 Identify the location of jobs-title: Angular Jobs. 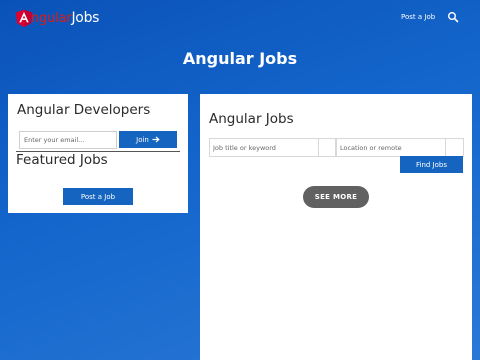
(251, 119).